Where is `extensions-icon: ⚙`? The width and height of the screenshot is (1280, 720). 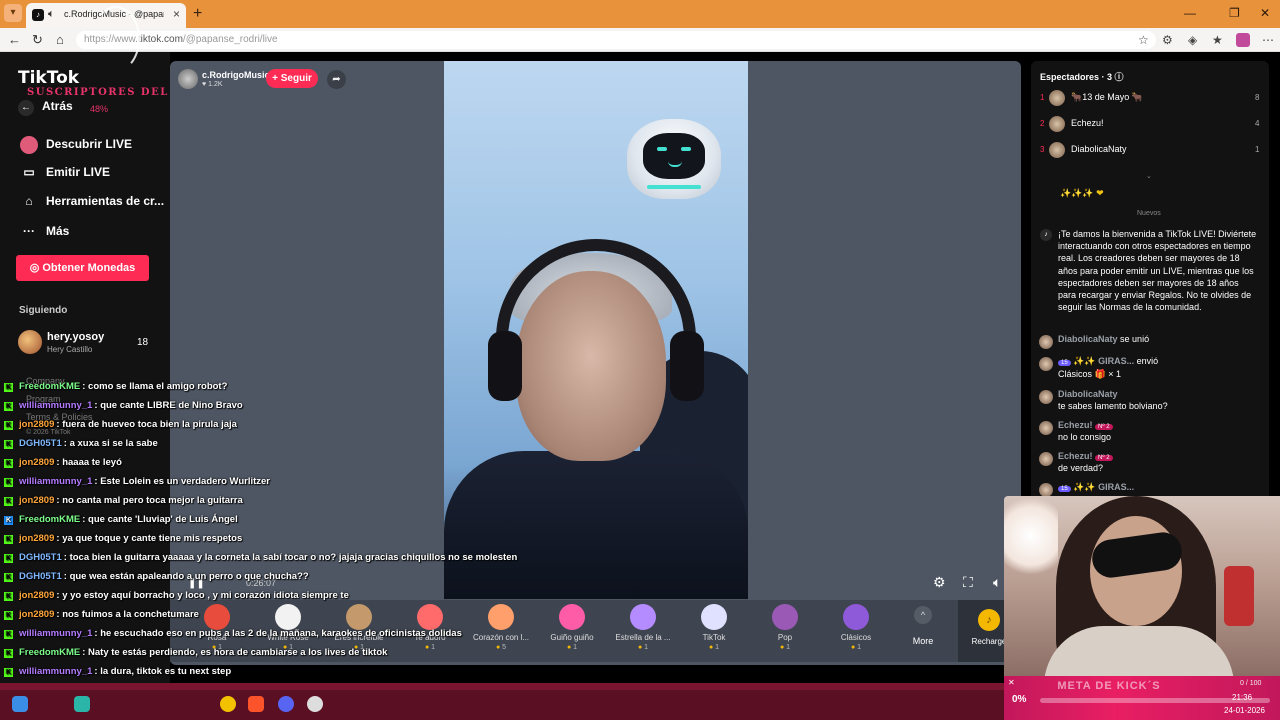 extensions-icon: ⚙ is located at coordinates (1167, 40).